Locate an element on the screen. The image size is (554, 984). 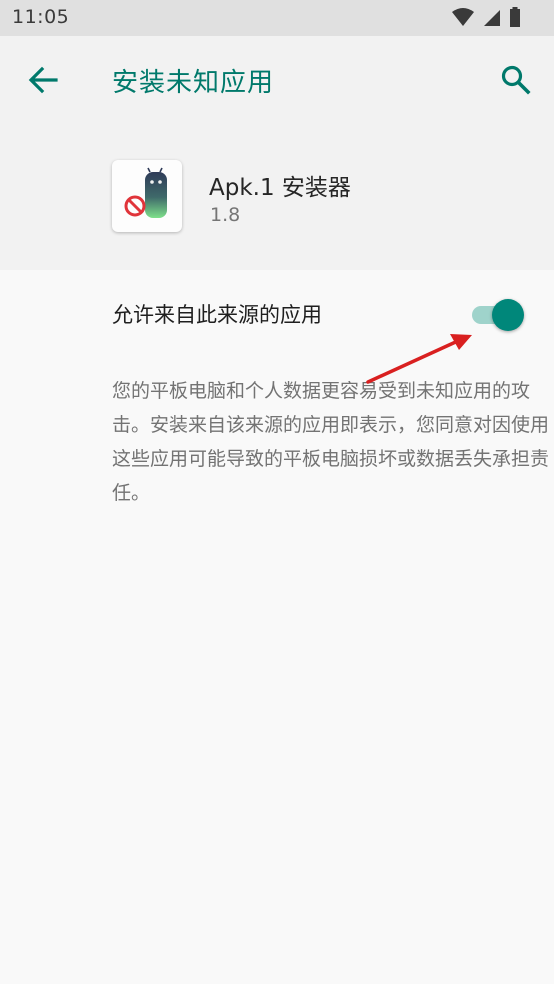
back-button is located at coordinates (43, 80).